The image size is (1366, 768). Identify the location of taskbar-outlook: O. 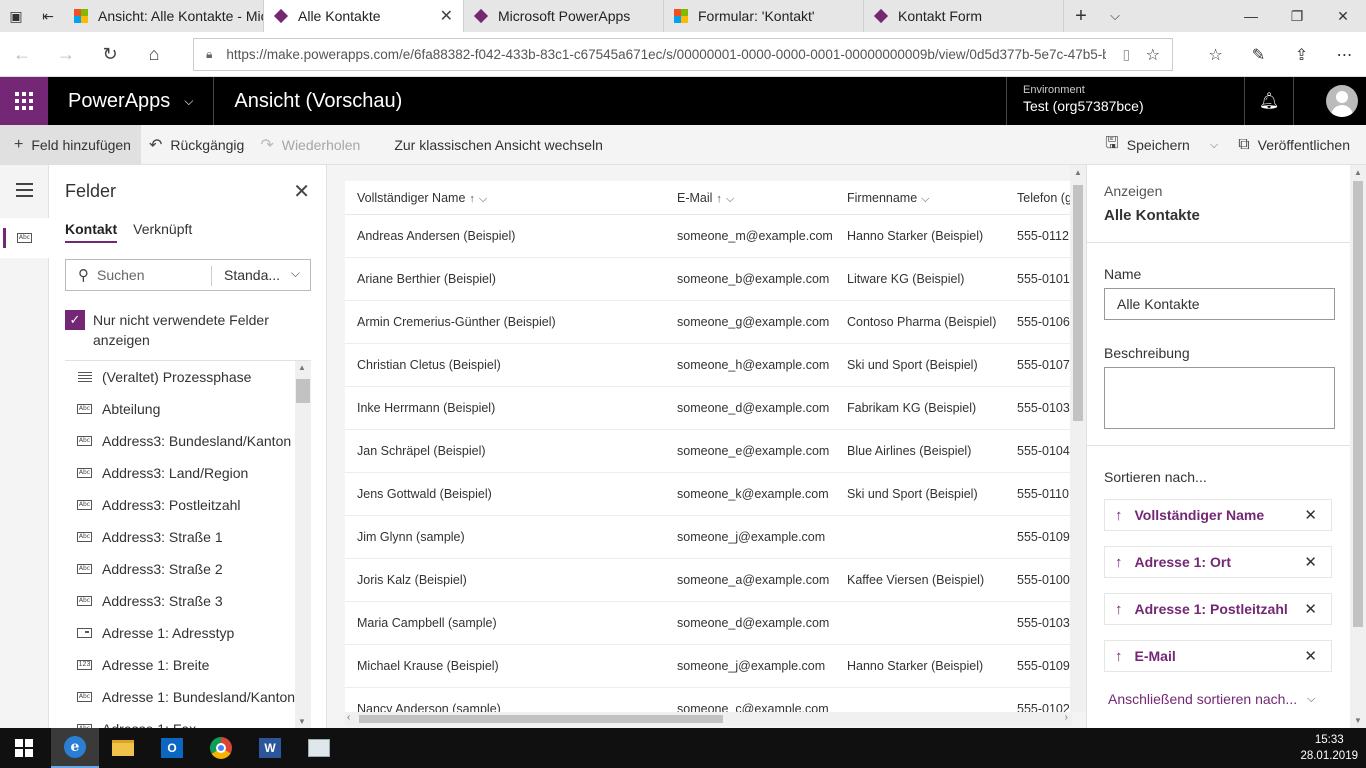
(172, 748).